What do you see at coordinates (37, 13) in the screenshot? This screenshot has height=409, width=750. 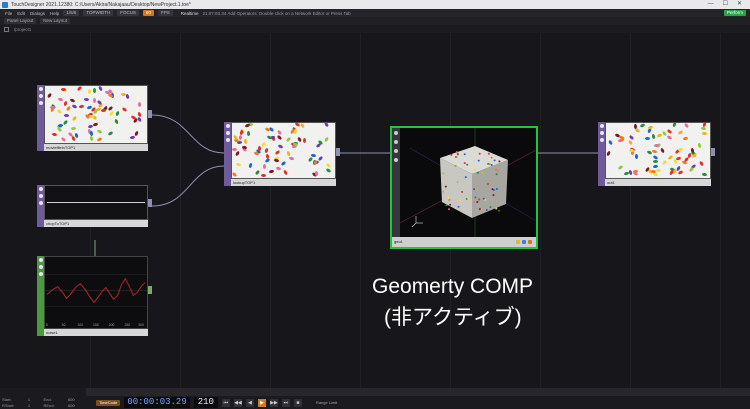 I see `menu-dialogs: Dialogs` at bounding box center [37, 13].